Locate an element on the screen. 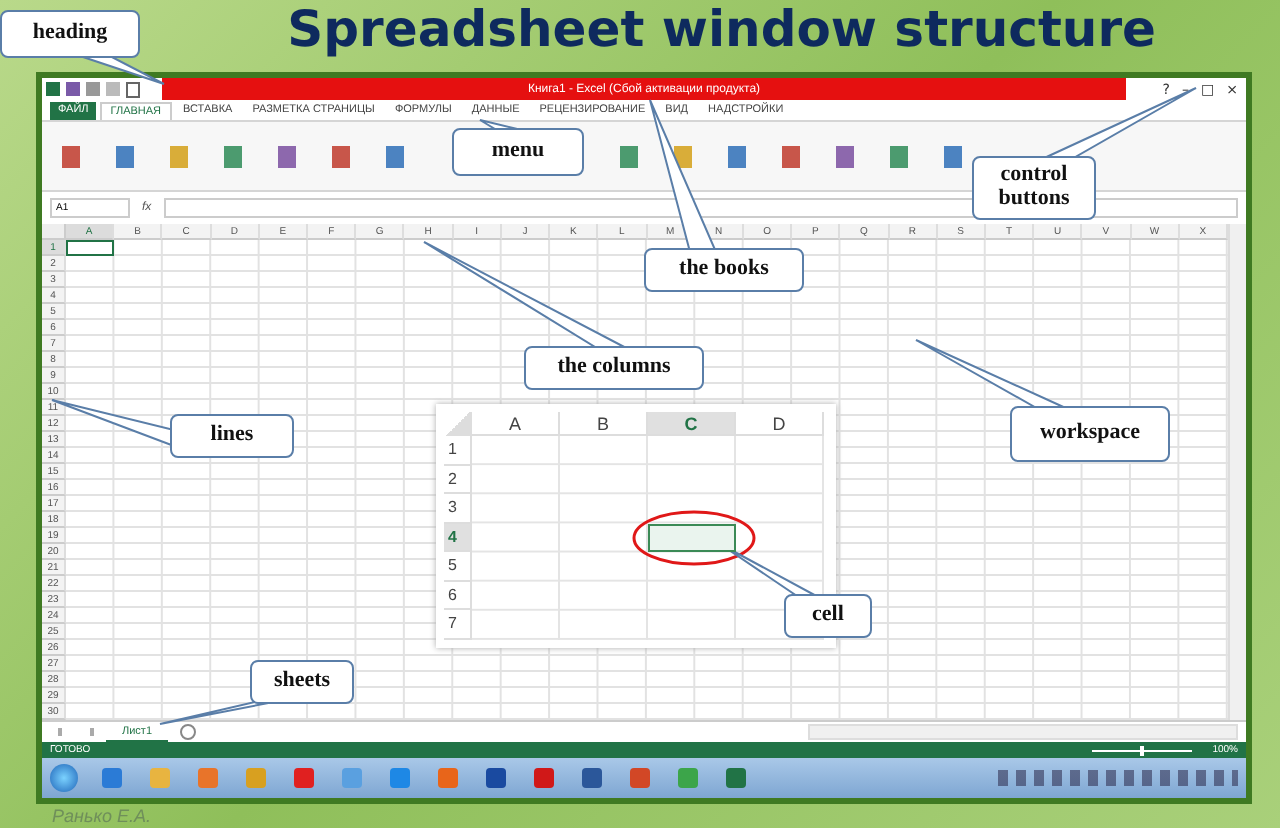 This screenshot has height=828, width=1280. callout-label: lines is located at coordinates (232, 436).